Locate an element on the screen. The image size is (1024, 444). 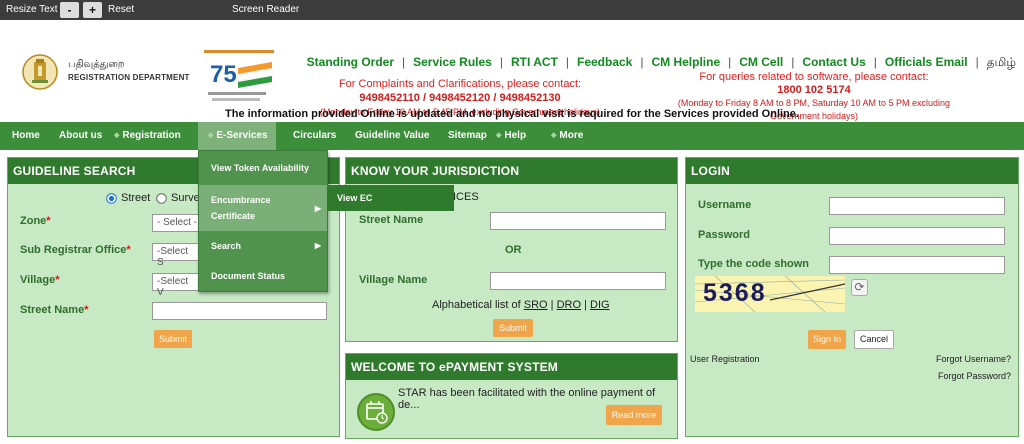
software-phone: 1800 102 5174 is located at coordinates (814, 90).